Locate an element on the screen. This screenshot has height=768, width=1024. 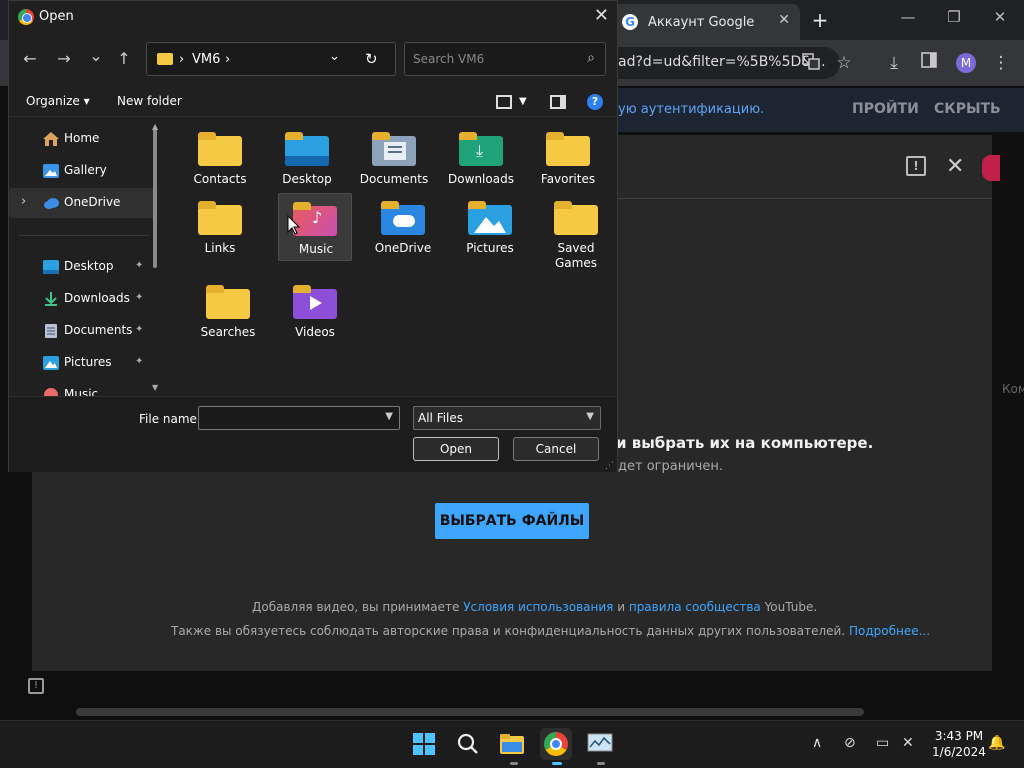
upload-close-icon: ✕ is located at coordinates (955, 166).